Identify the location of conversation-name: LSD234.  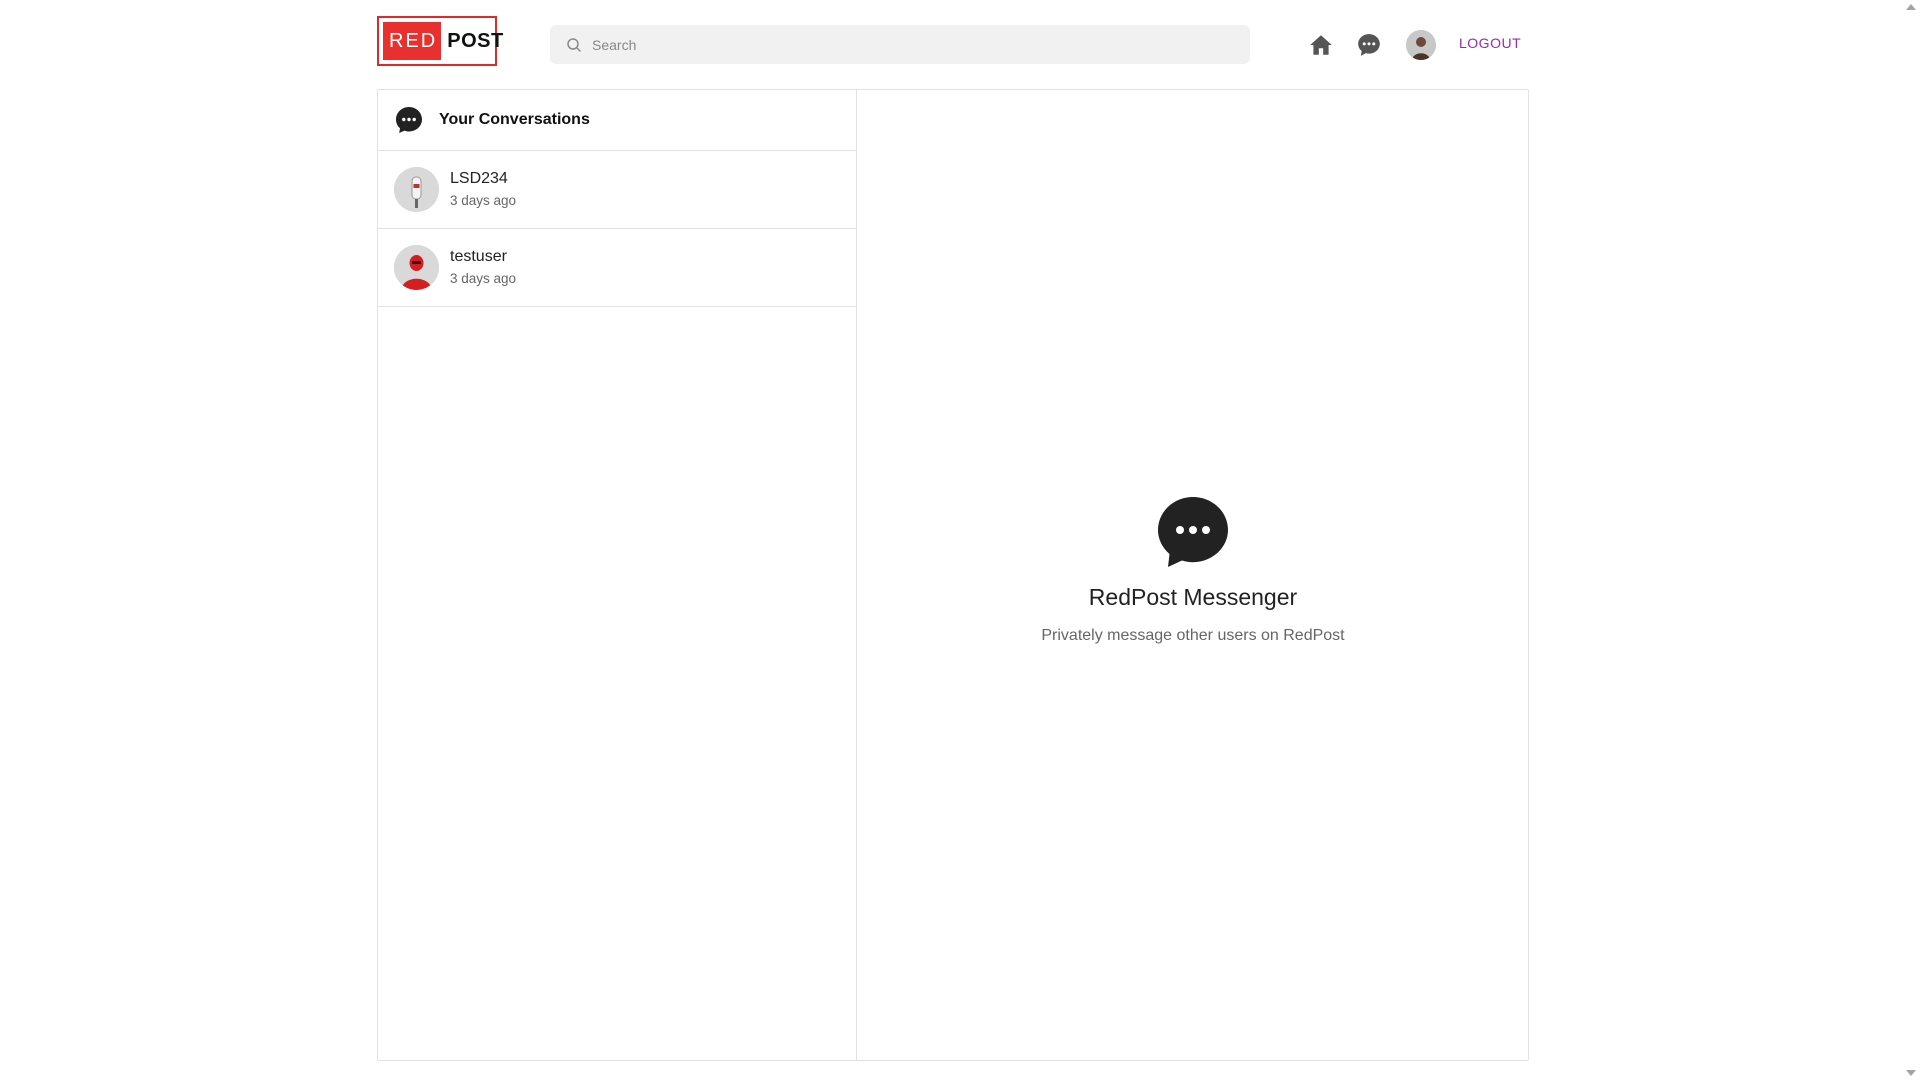
(479, 178).